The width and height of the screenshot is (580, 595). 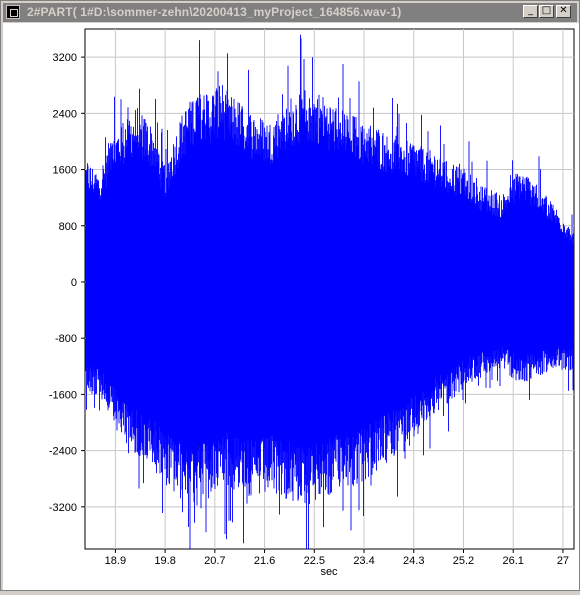 I want to click on x-tick-label: 20.7, so click(x=214, y=561).